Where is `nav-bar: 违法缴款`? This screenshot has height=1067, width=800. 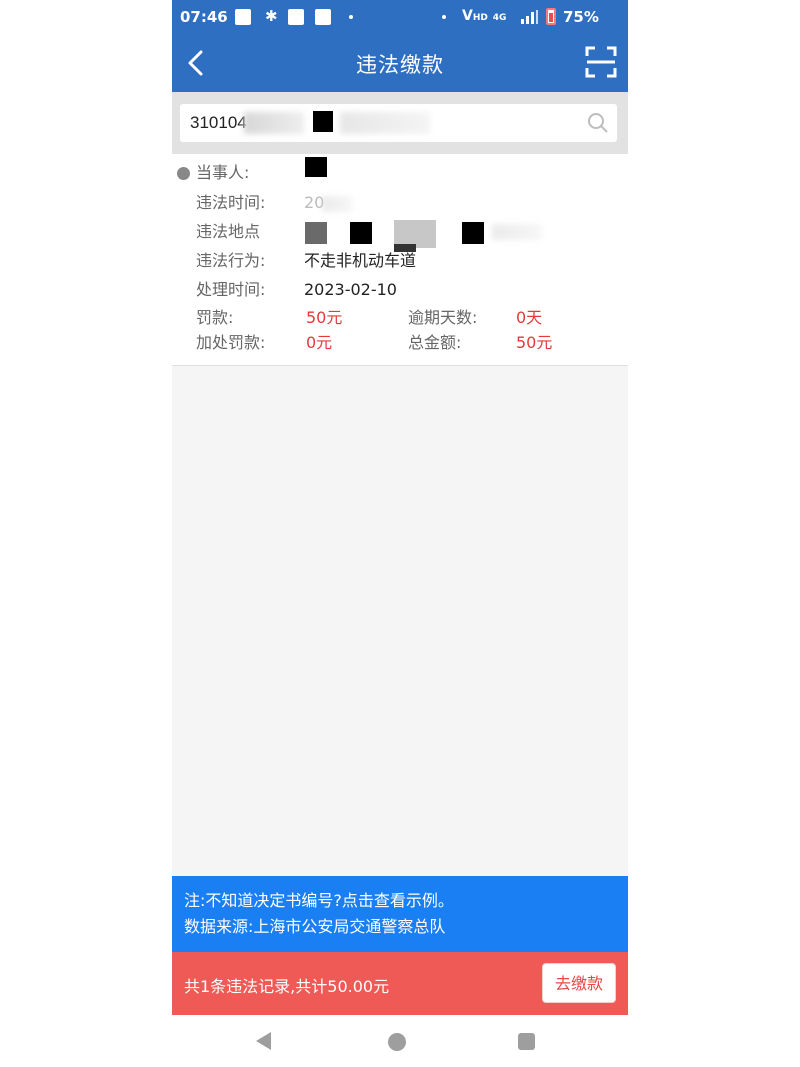 nav-bar: 违法缴款 is located at coordinates (400, 63).